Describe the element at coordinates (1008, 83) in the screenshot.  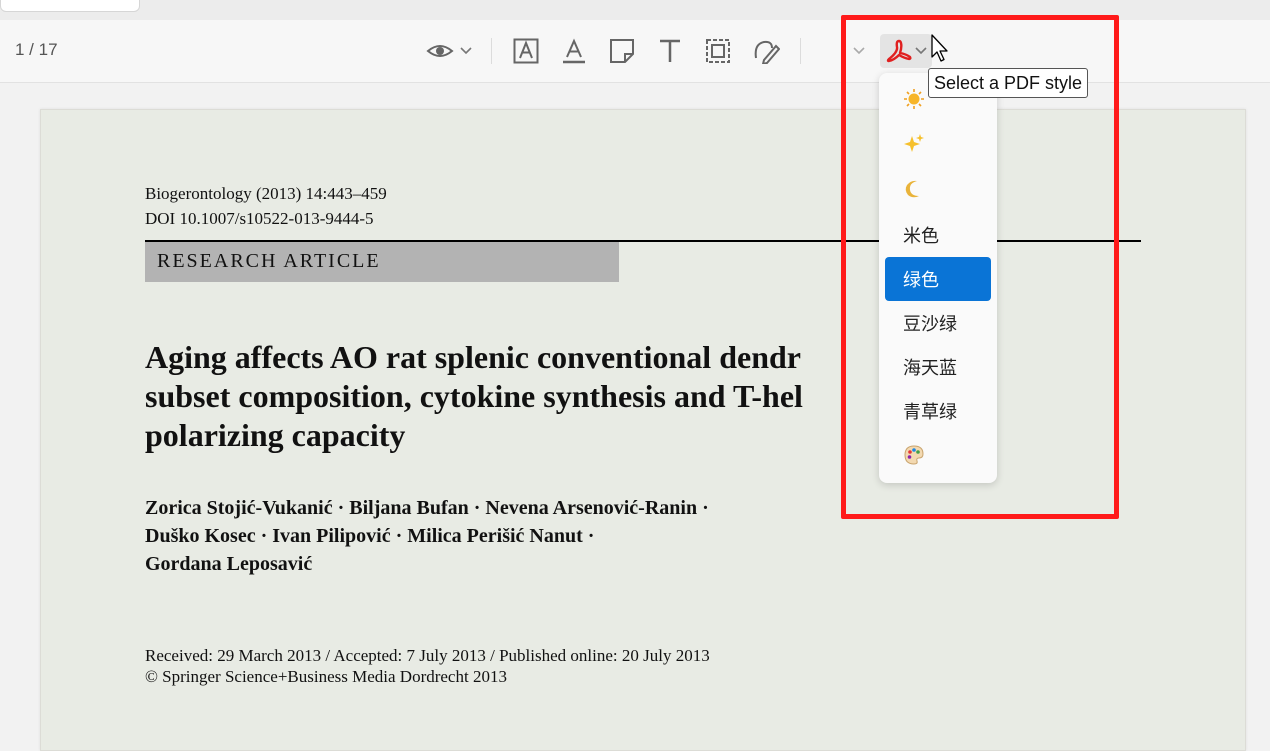
I see `pdf-style-tooltip: Select a PDF style` at that location.